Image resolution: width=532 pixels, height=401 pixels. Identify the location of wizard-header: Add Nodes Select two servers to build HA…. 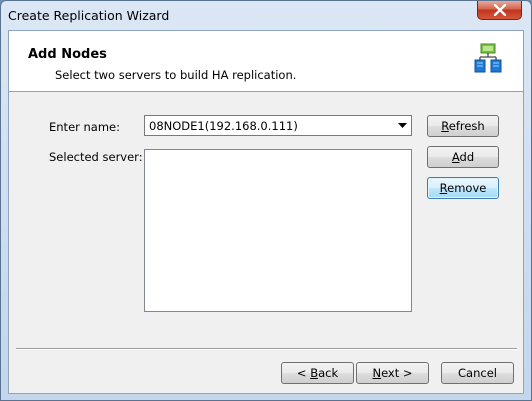
(266, 61).